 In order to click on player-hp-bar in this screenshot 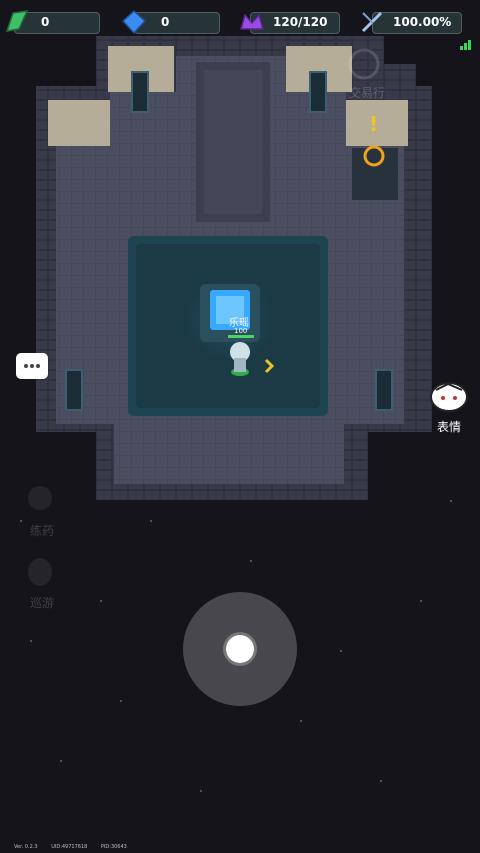, I will do `click(241, 336)`.